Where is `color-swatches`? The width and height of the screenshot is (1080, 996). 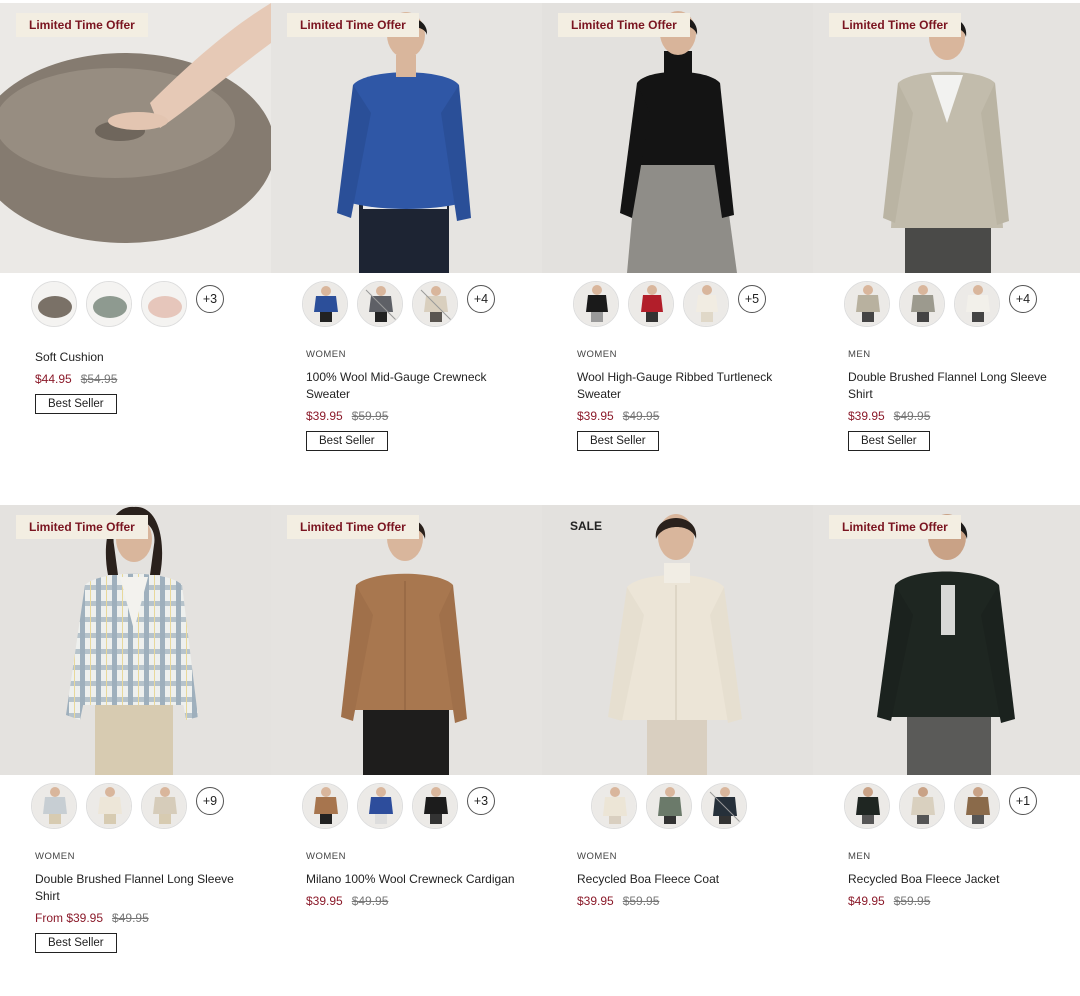
color-swatches is located at coordinates (677, 809).